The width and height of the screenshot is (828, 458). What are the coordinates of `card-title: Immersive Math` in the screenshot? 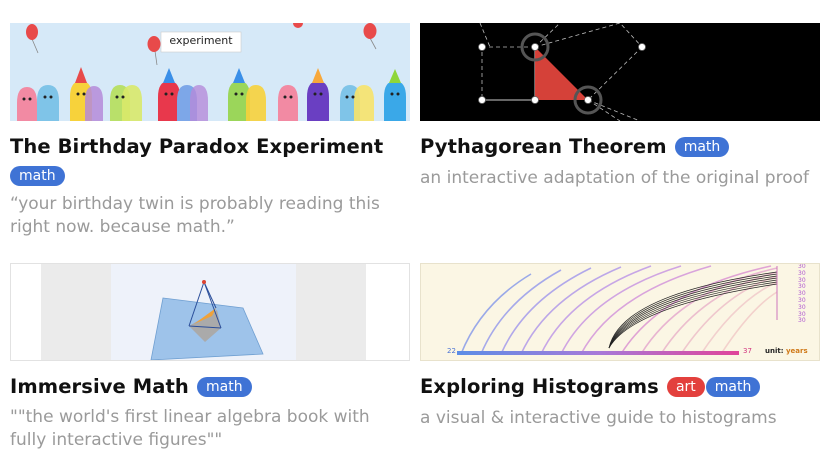 It's located at (99, 386).